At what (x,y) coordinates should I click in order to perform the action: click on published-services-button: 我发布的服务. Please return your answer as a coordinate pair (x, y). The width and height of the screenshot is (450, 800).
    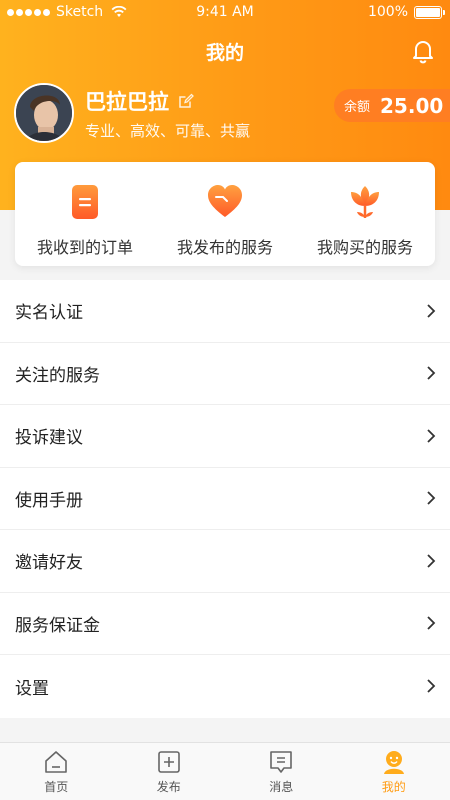
    Looking at the image, I should click on (225, 214).